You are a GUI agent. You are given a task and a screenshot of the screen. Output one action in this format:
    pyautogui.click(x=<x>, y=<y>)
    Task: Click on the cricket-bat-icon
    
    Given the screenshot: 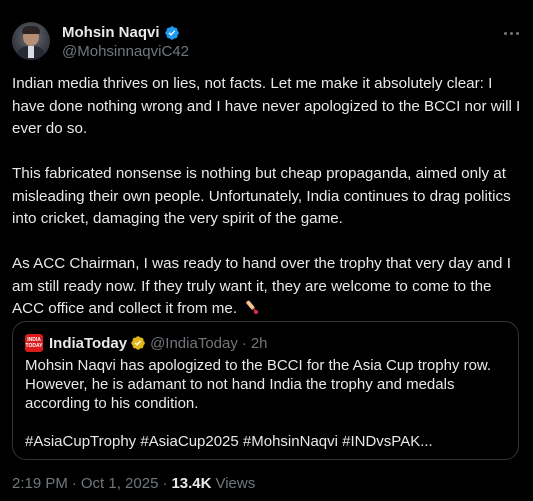 What is the action you would take?
    pyautogui.click(x=252, y=307)
    